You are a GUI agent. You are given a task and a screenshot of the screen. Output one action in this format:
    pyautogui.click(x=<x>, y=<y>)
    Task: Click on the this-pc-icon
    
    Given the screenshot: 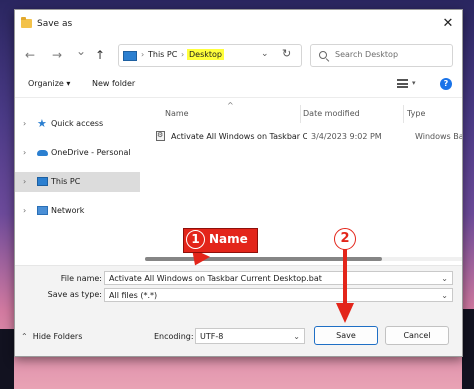 What is the action you would take?
    pyautogui.click(x=130, y=56)
    